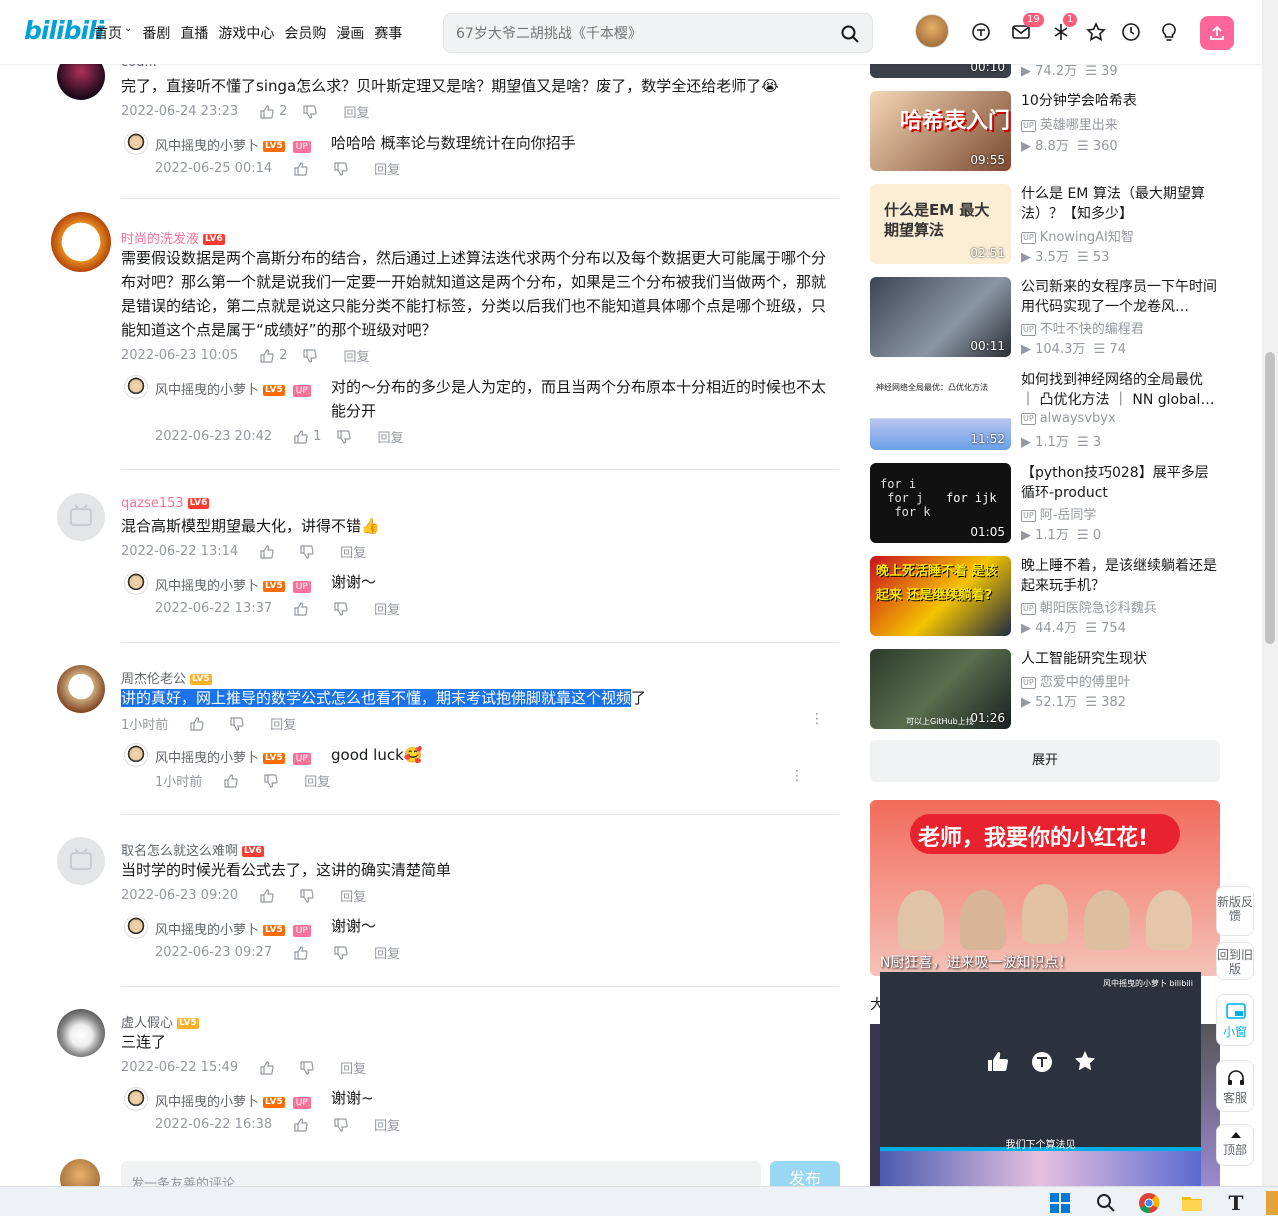  What do you see at coordinates (128, 33) in the screenshot?
I see `chevron-down-icon: ⌄` at bounding box center [128, 33].